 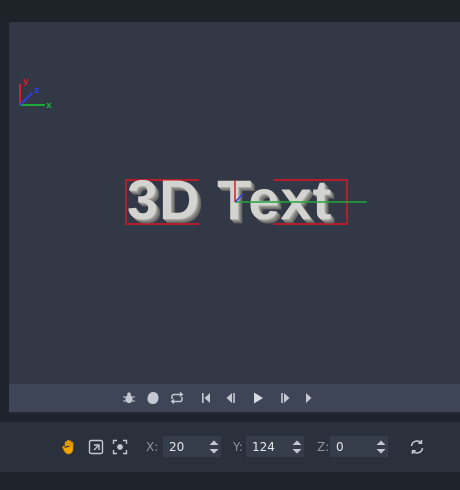 What do you see at coordinates (152, 447) in the screenshot?
I see `x-label: X:` at bounding box center [152, 447].